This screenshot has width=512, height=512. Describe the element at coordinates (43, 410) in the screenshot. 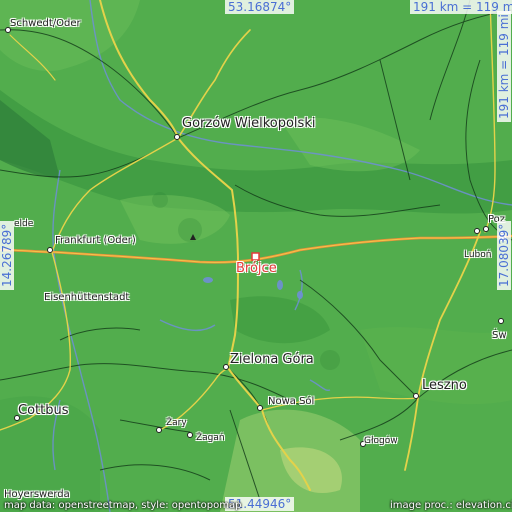

I see `city-label-cottbus: Cottbus` at that location.